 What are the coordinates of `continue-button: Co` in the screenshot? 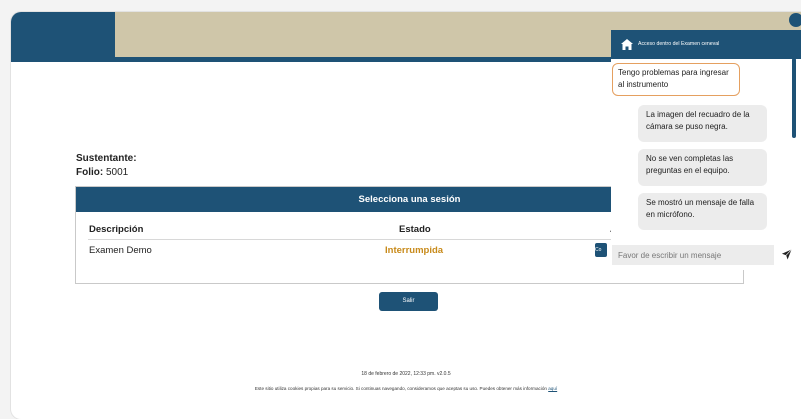 It's located at (601, 250).